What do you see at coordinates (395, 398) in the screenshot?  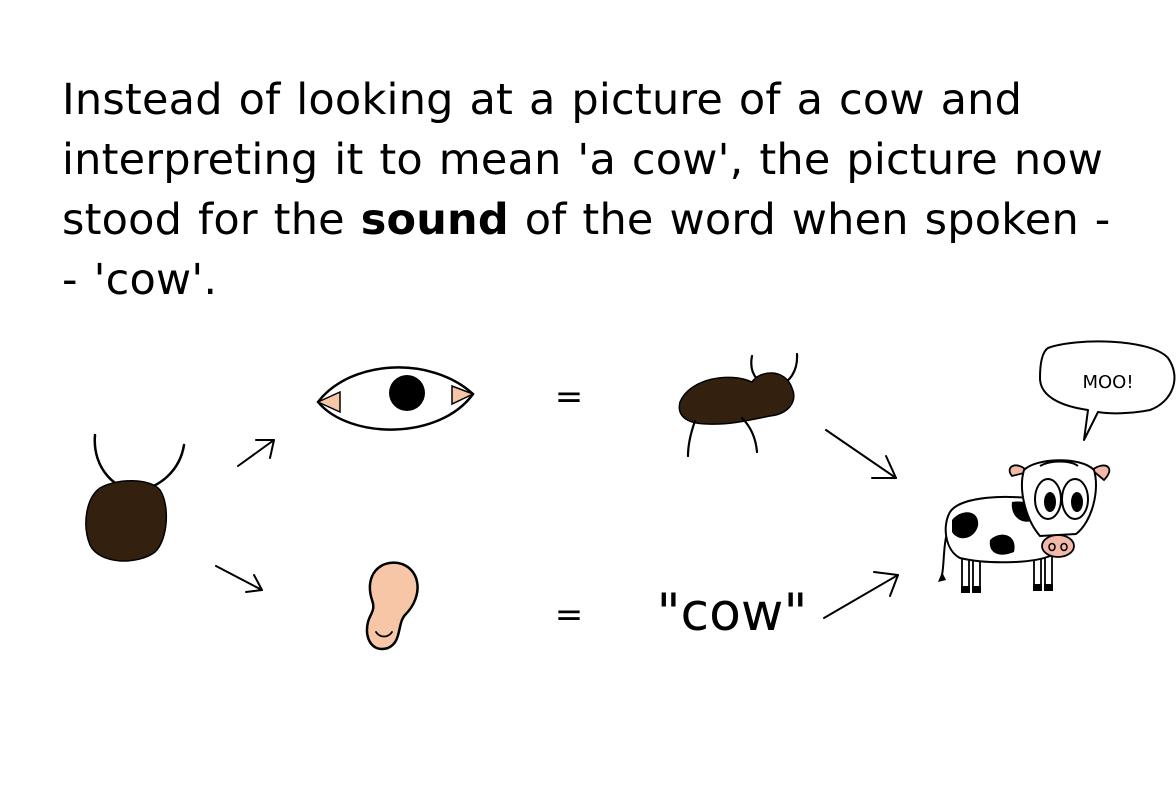 I see `eye-icon` at bounding box center [395, 398].